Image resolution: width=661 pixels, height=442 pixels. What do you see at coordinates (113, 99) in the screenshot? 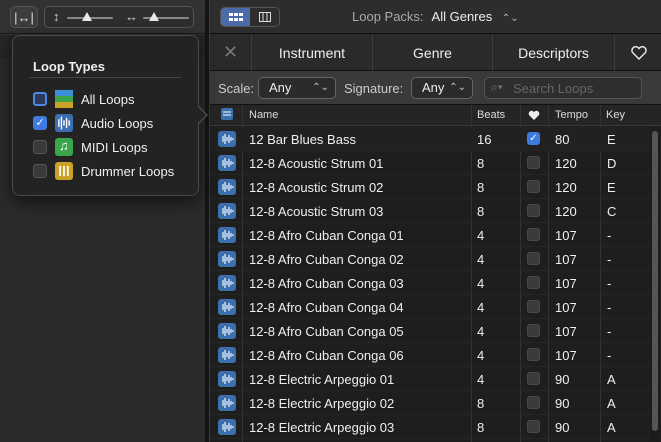
I see `loop-type-item: All Loops` at bounding box center [113, 99].